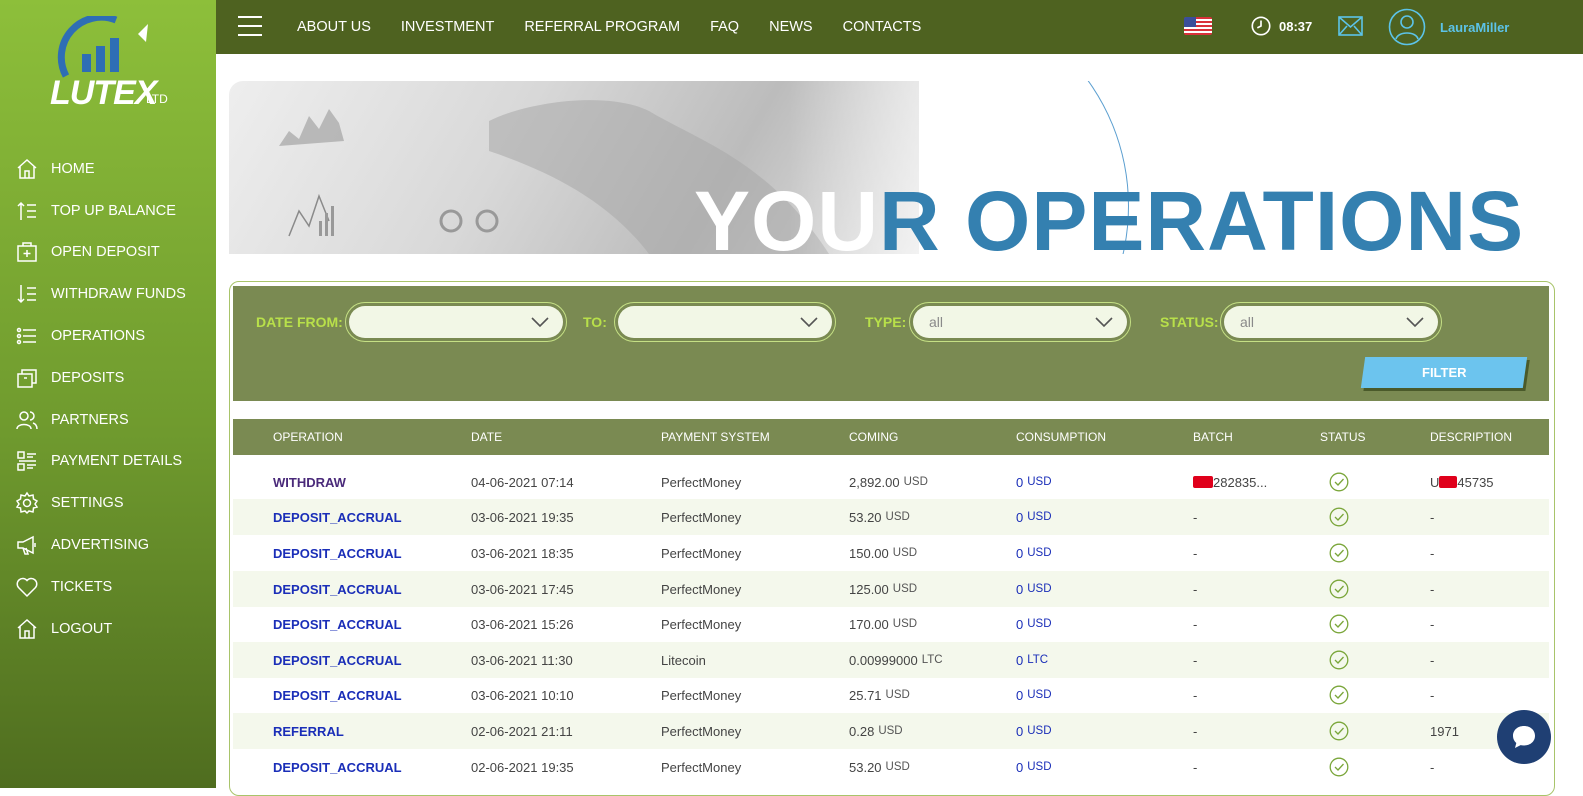 Image resolution: width=1583 pixels, height=796 pixels. What do you see at coordinates (456, 322) in the screenshot?
I see `date-from-select` at bounding box center [456, 322].